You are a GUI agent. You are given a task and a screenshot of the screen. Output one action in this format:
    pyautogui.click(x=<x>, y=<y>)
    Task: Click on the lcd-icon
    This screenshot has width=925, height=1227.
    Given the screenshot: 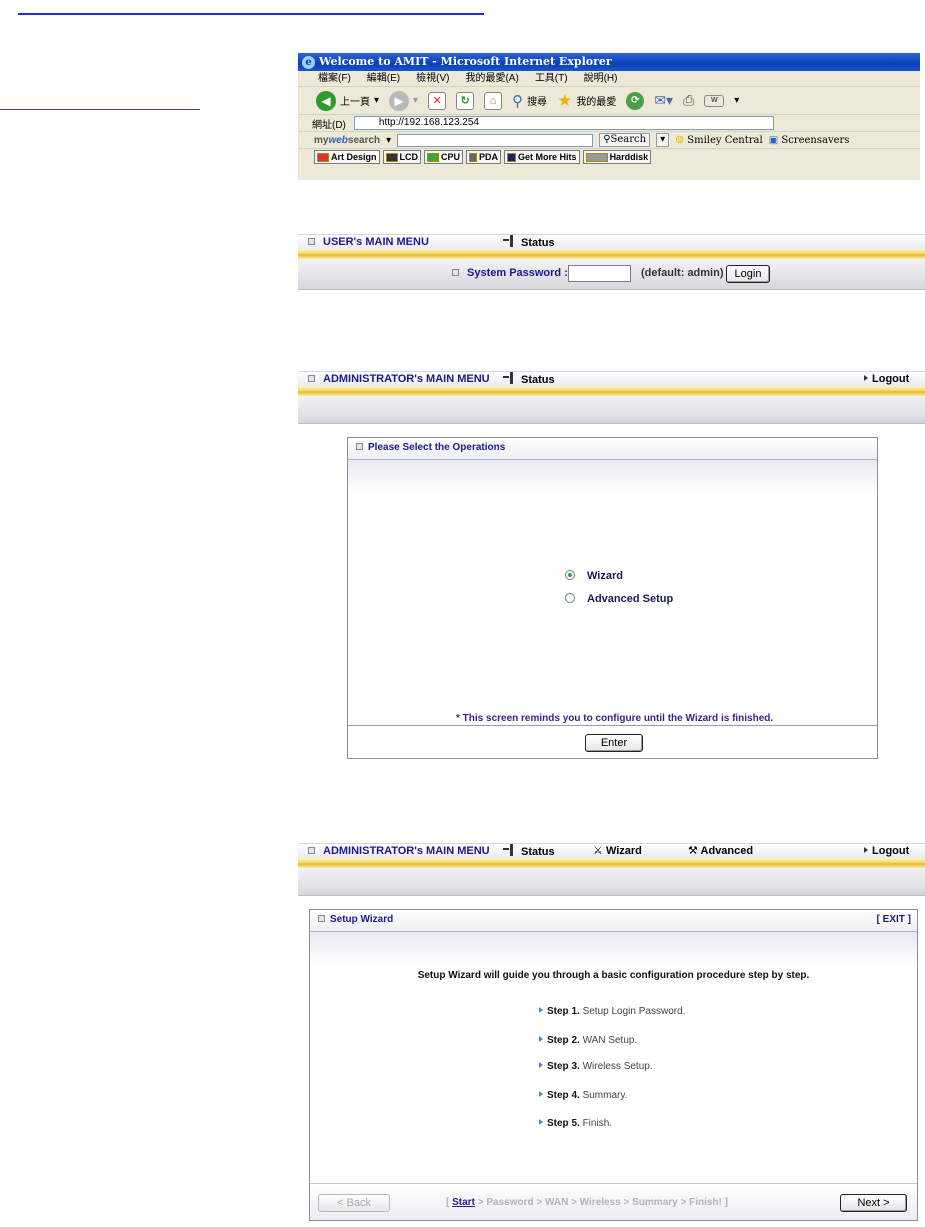 What is the action you would take?
    pyautogui.click(x=391, y=157)
    